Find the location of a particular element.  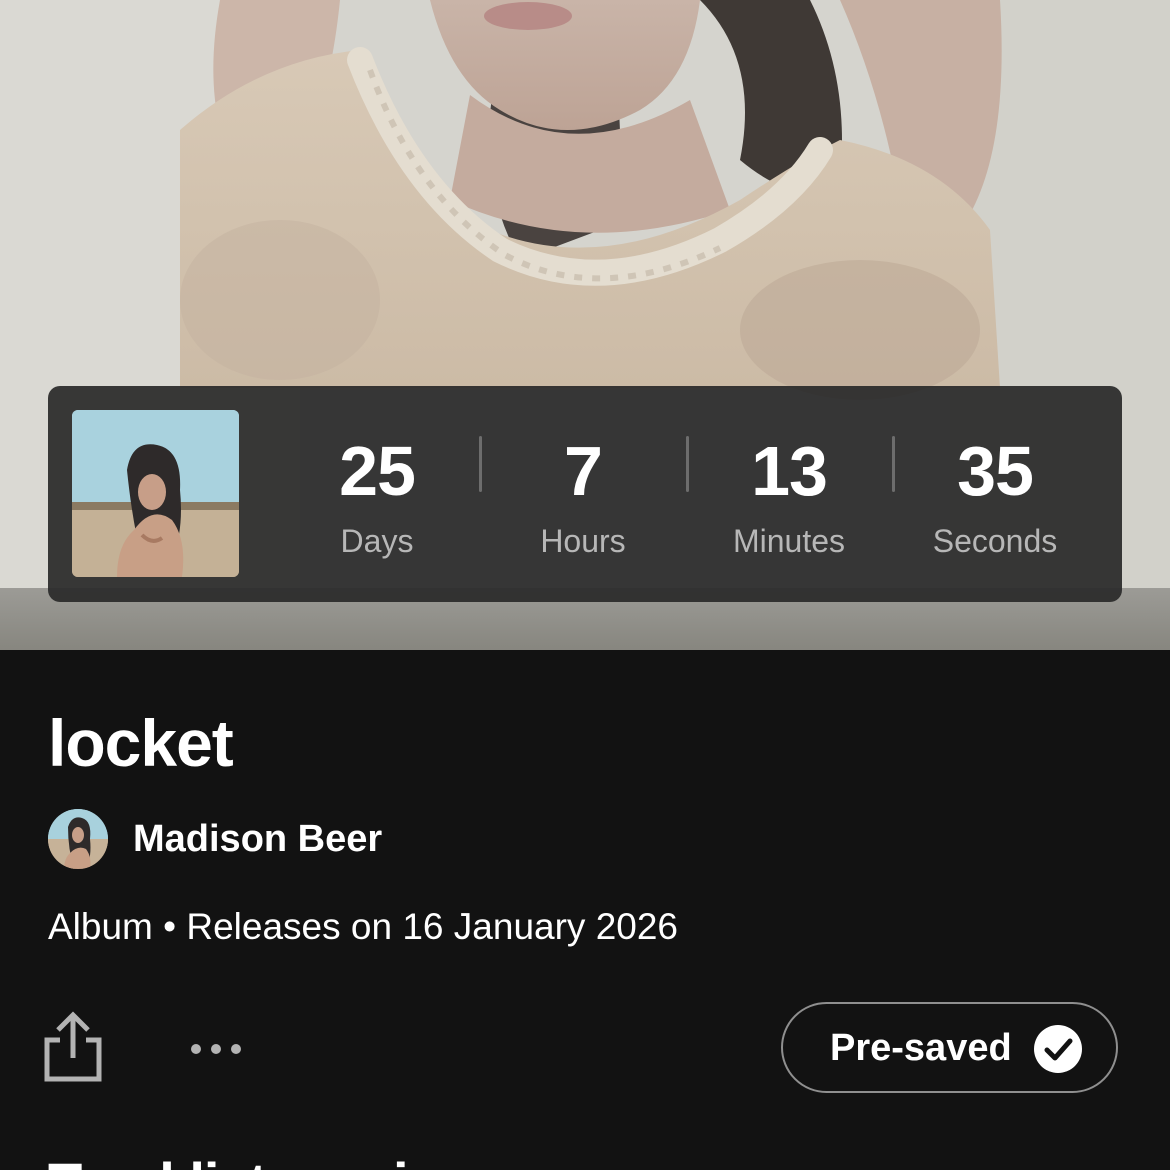

countdown-minutes: 13 Minutes is located at coordinates (789, 495).